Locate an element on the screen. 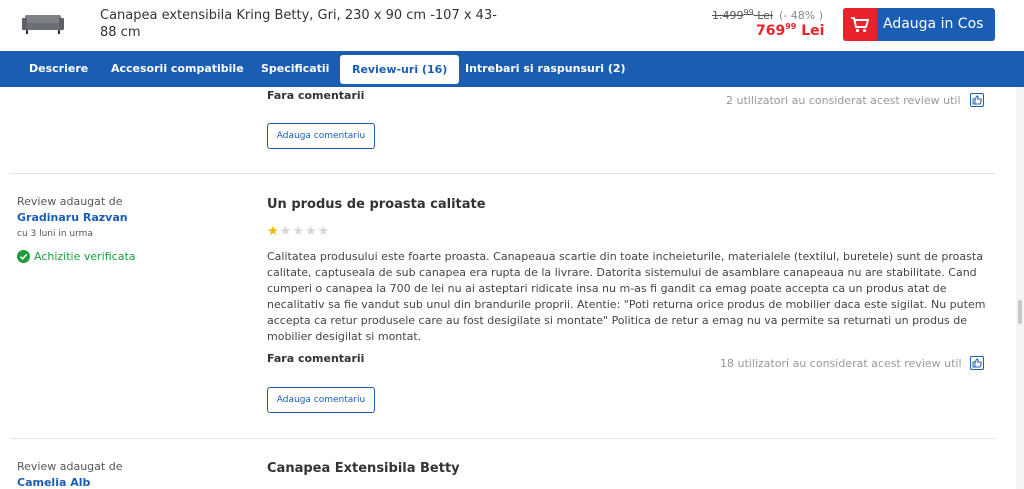  new-price: 76999 Lei is located at coordinates (790, 30).